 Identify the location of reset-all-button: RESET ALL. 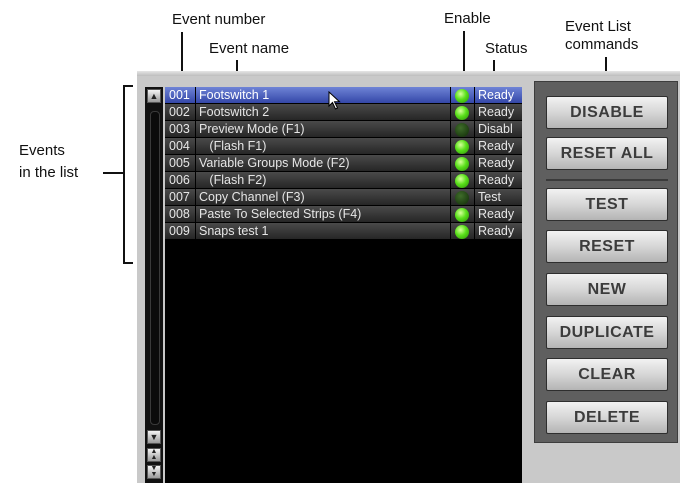
(607, 153).